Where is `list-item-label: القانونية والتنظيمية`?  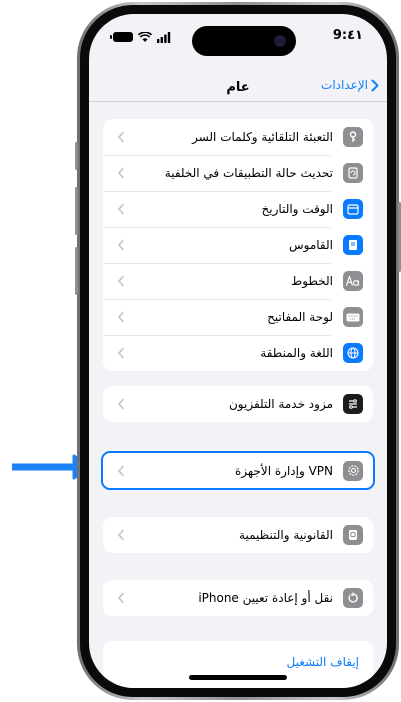
list-item-label: القانونية والتنظيمية is located at coordinates (286, 535).